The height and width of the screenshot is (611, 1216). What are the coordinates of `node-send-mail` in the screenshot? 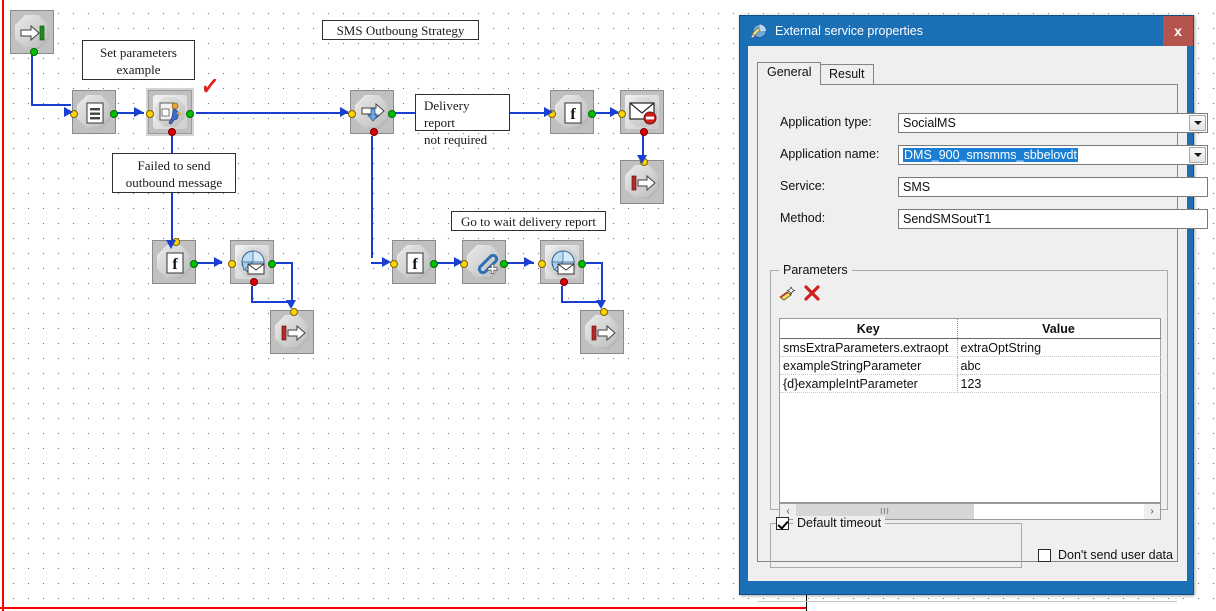 It's located at (252, 263).